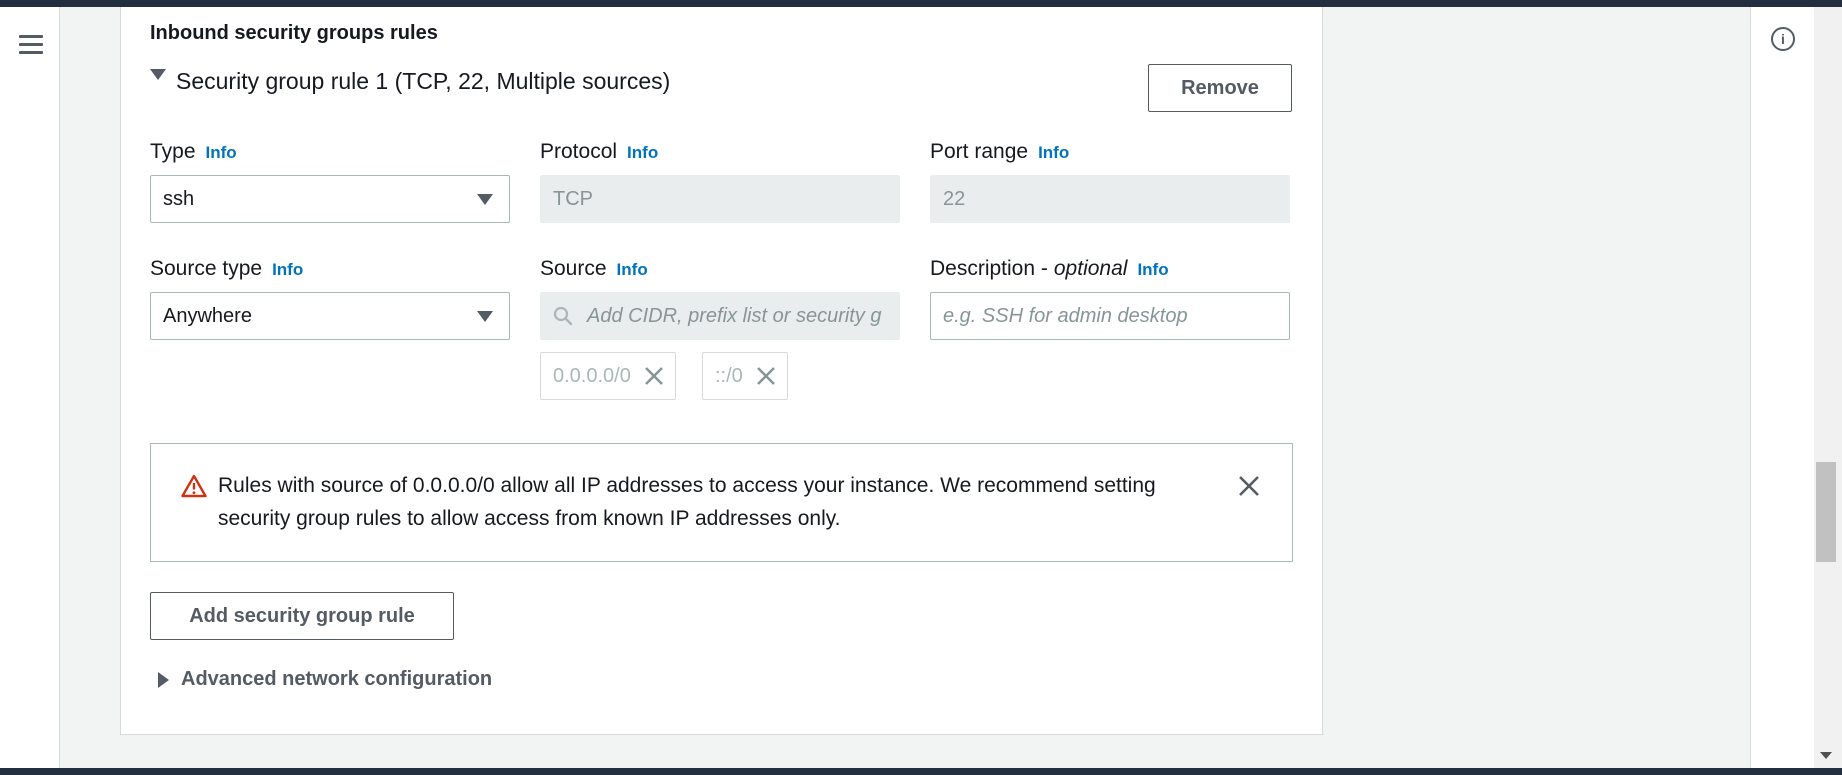 This screenshot has height=775, width=1842. I want to click on remove-rule-button: Remove, so click(1220, 88).